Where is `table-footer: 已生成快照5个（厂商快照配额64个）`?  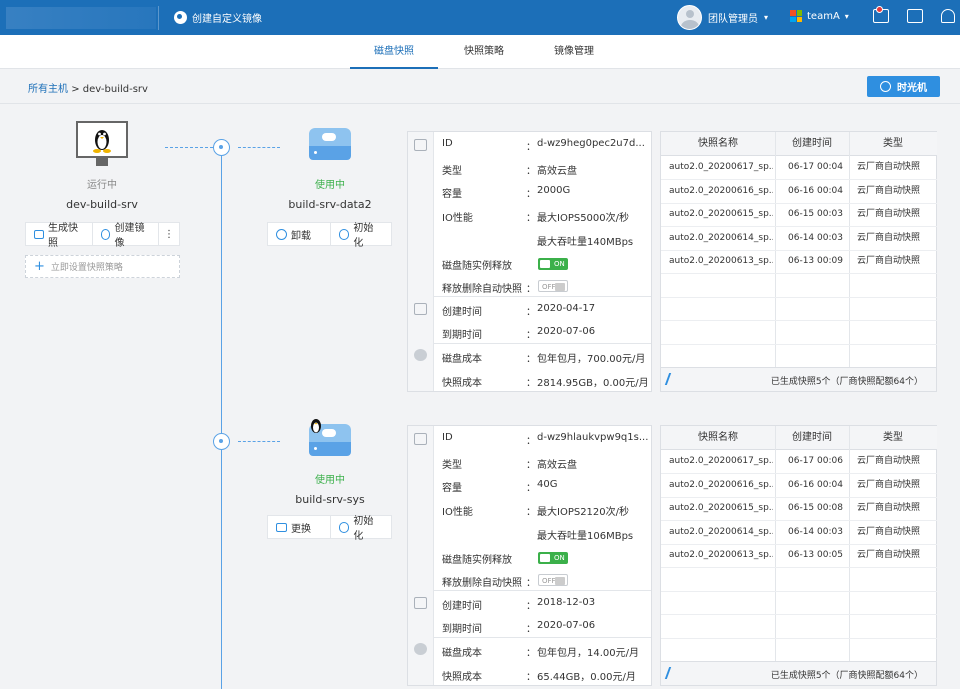 table-footer: 已生成快照5个（厂商快照配额64个） is located at coordinates (798, 673).